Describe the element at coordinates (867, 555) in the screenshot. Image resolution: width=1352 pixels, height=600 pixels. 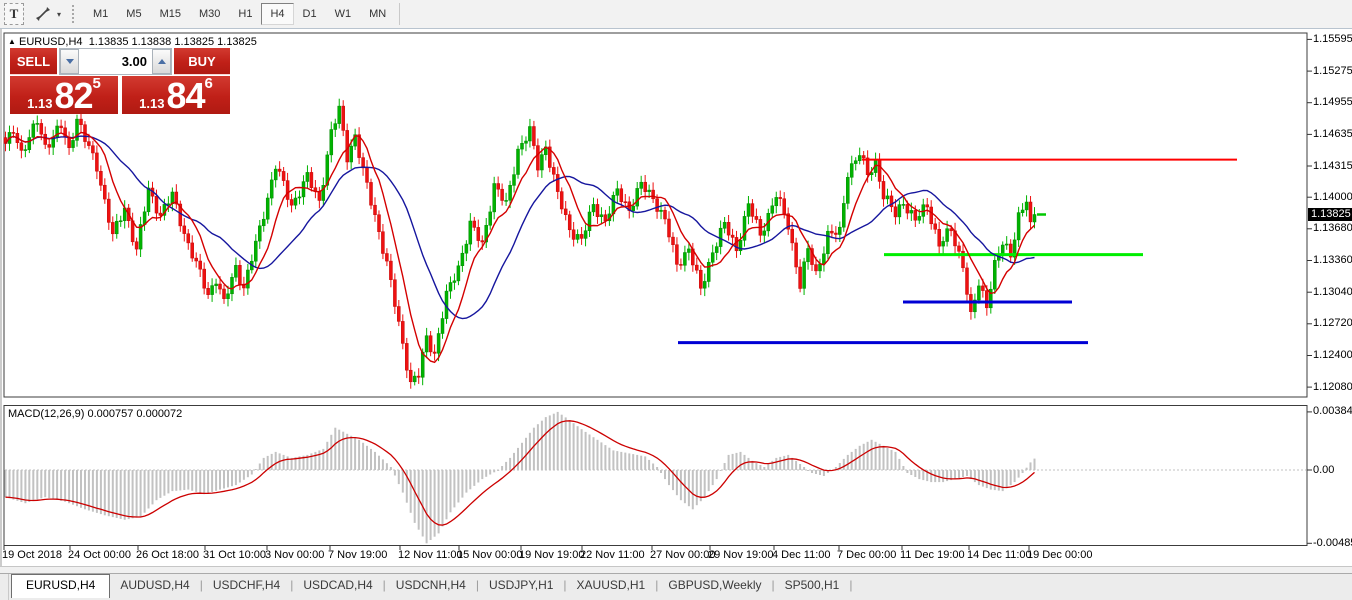
I see `time-axis-label: 7 Dec 00:00` at that location.